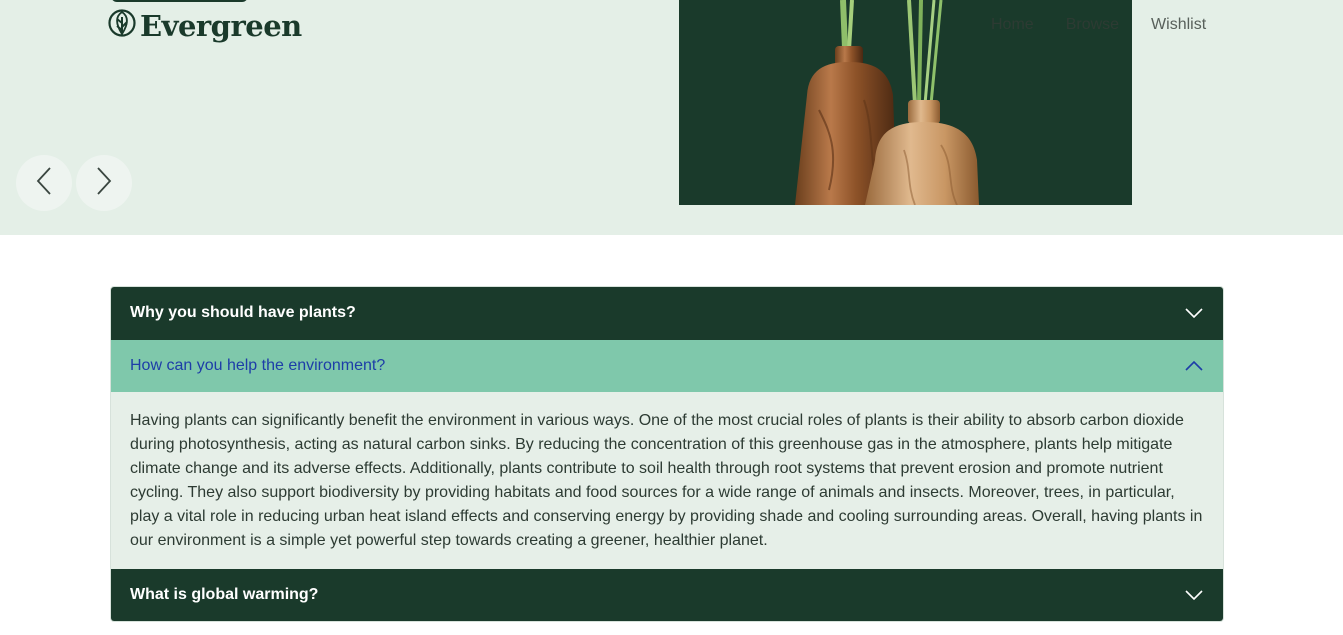 Image resolution: width=1343 pixels, height=635 pixels. I want to click on nav-home: Home, so click(1012, 25).